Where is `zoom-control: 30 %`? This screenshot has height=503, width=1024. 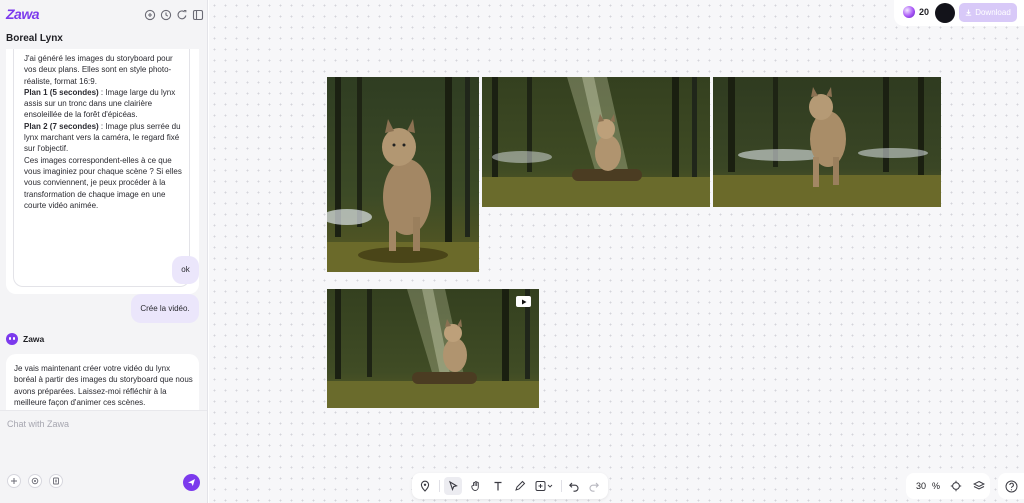
zoom-control: 30 % is located at coordinates (948, 486).